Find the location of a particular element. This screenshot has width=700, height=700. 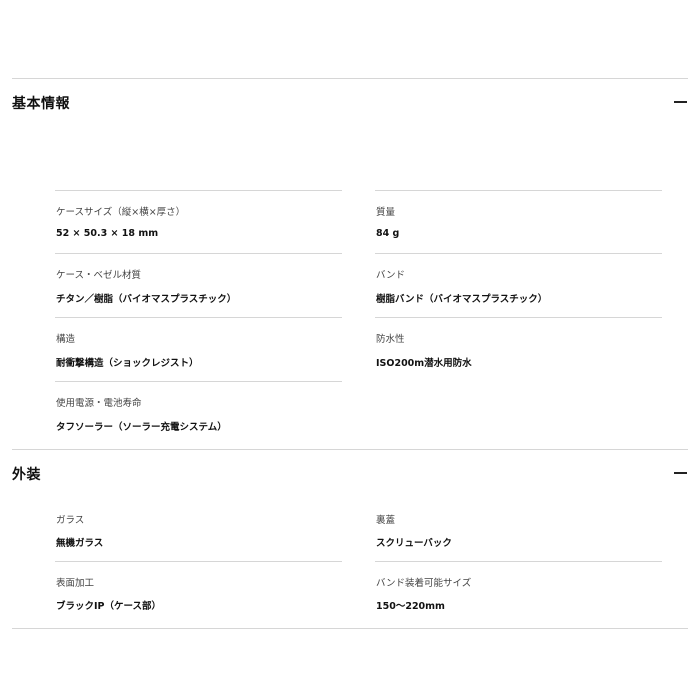

spec-value-water-resistance: ISO200m潜水用防水 is located at coordinates (424, 363).